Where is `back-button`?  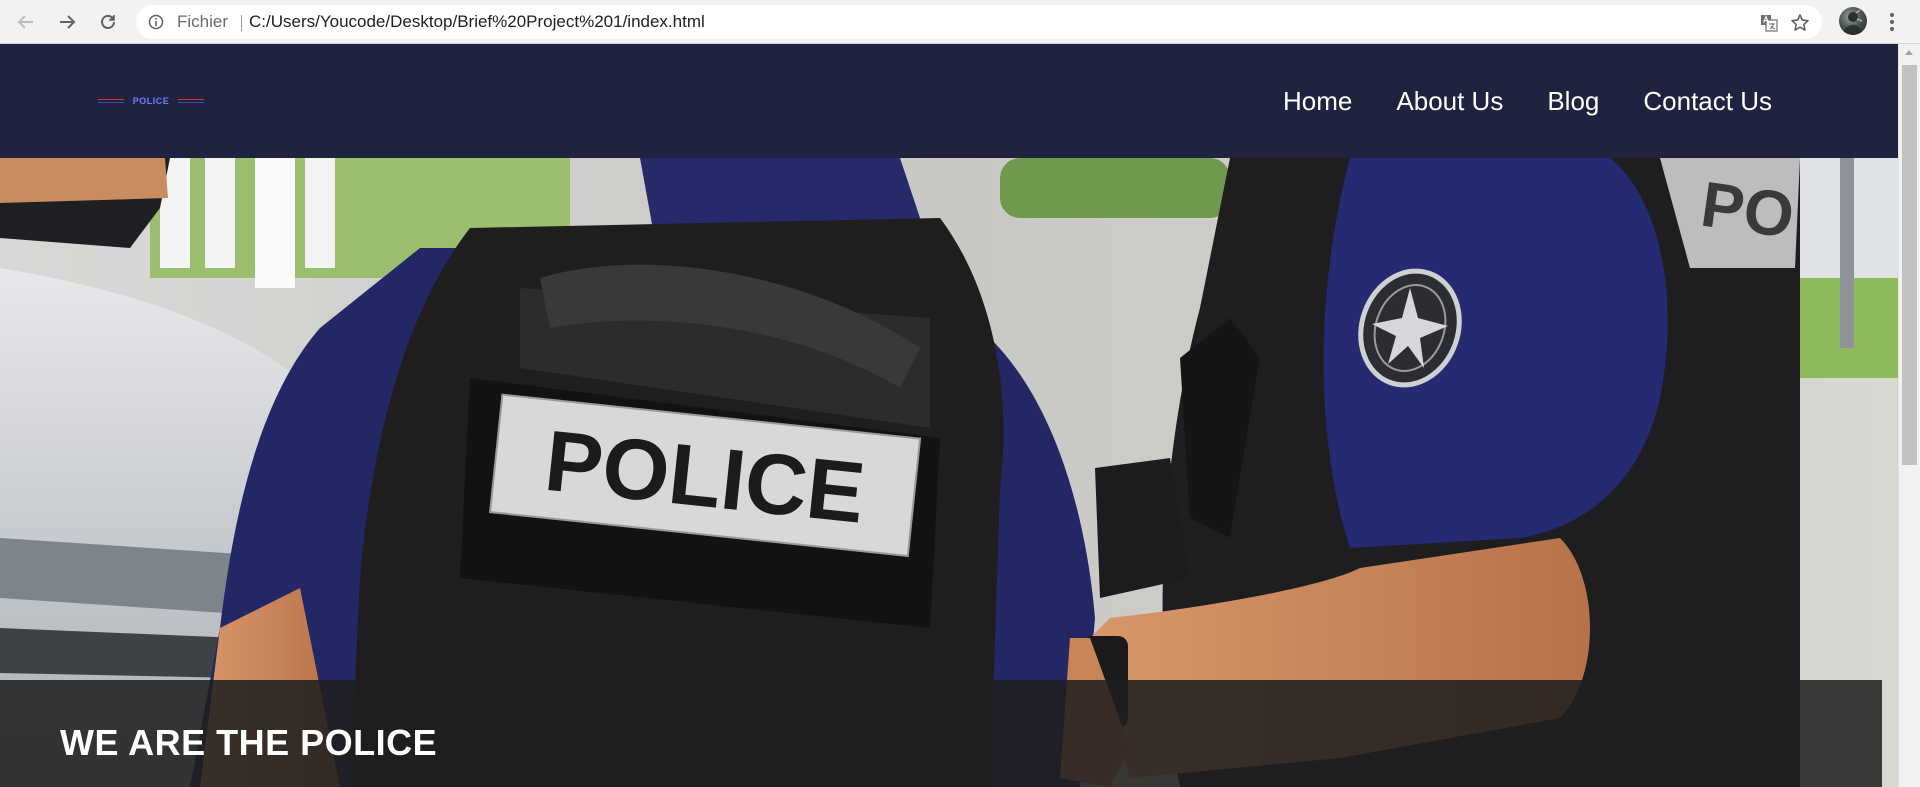
back-button is located at coordinates (26, 22).